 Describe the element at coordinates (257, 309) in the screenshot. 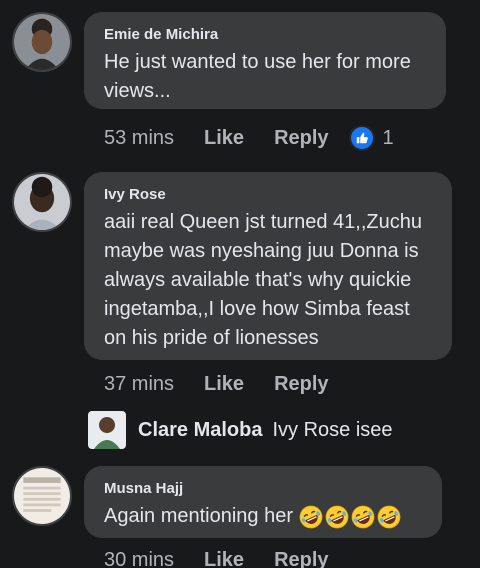

I see `comment-text-line: ingetamba,,I love how Simba feast` at that location.